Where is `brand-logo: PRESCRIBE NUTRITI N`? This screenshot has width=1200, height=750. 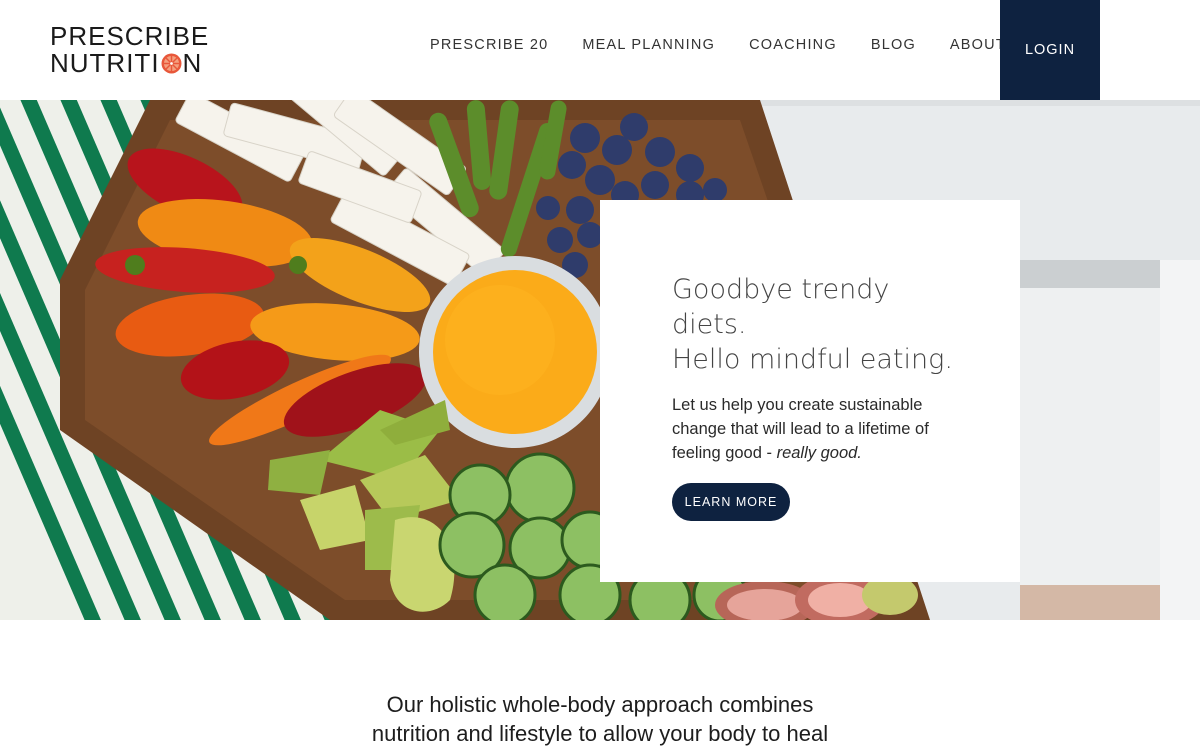 brand-logo: PRESCRIBE NUTRITI N is located at coordinates (130, 50).